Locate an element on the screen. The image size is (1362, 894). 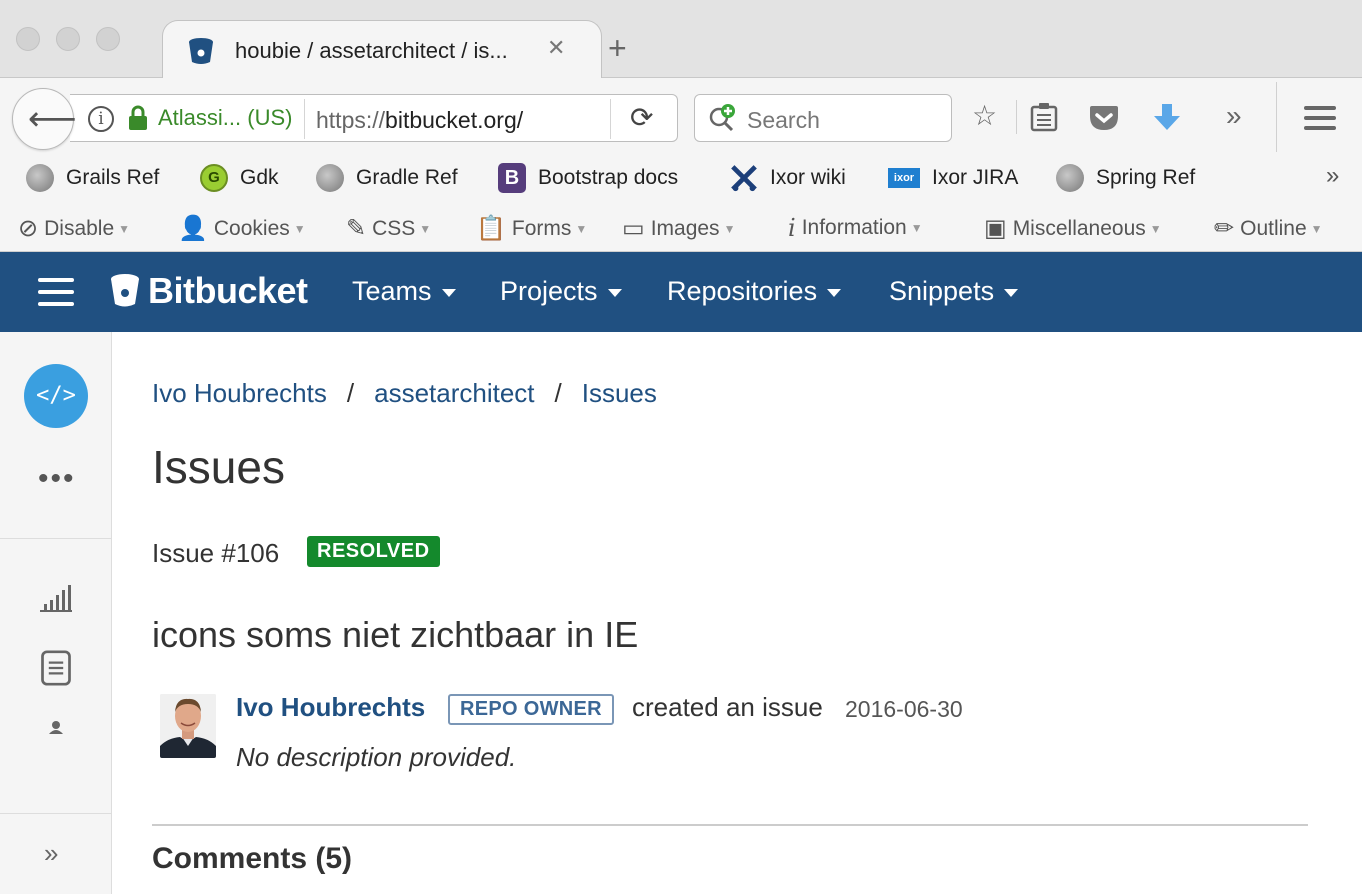
devtool-label: CSS is located at coordinates (394, 228).